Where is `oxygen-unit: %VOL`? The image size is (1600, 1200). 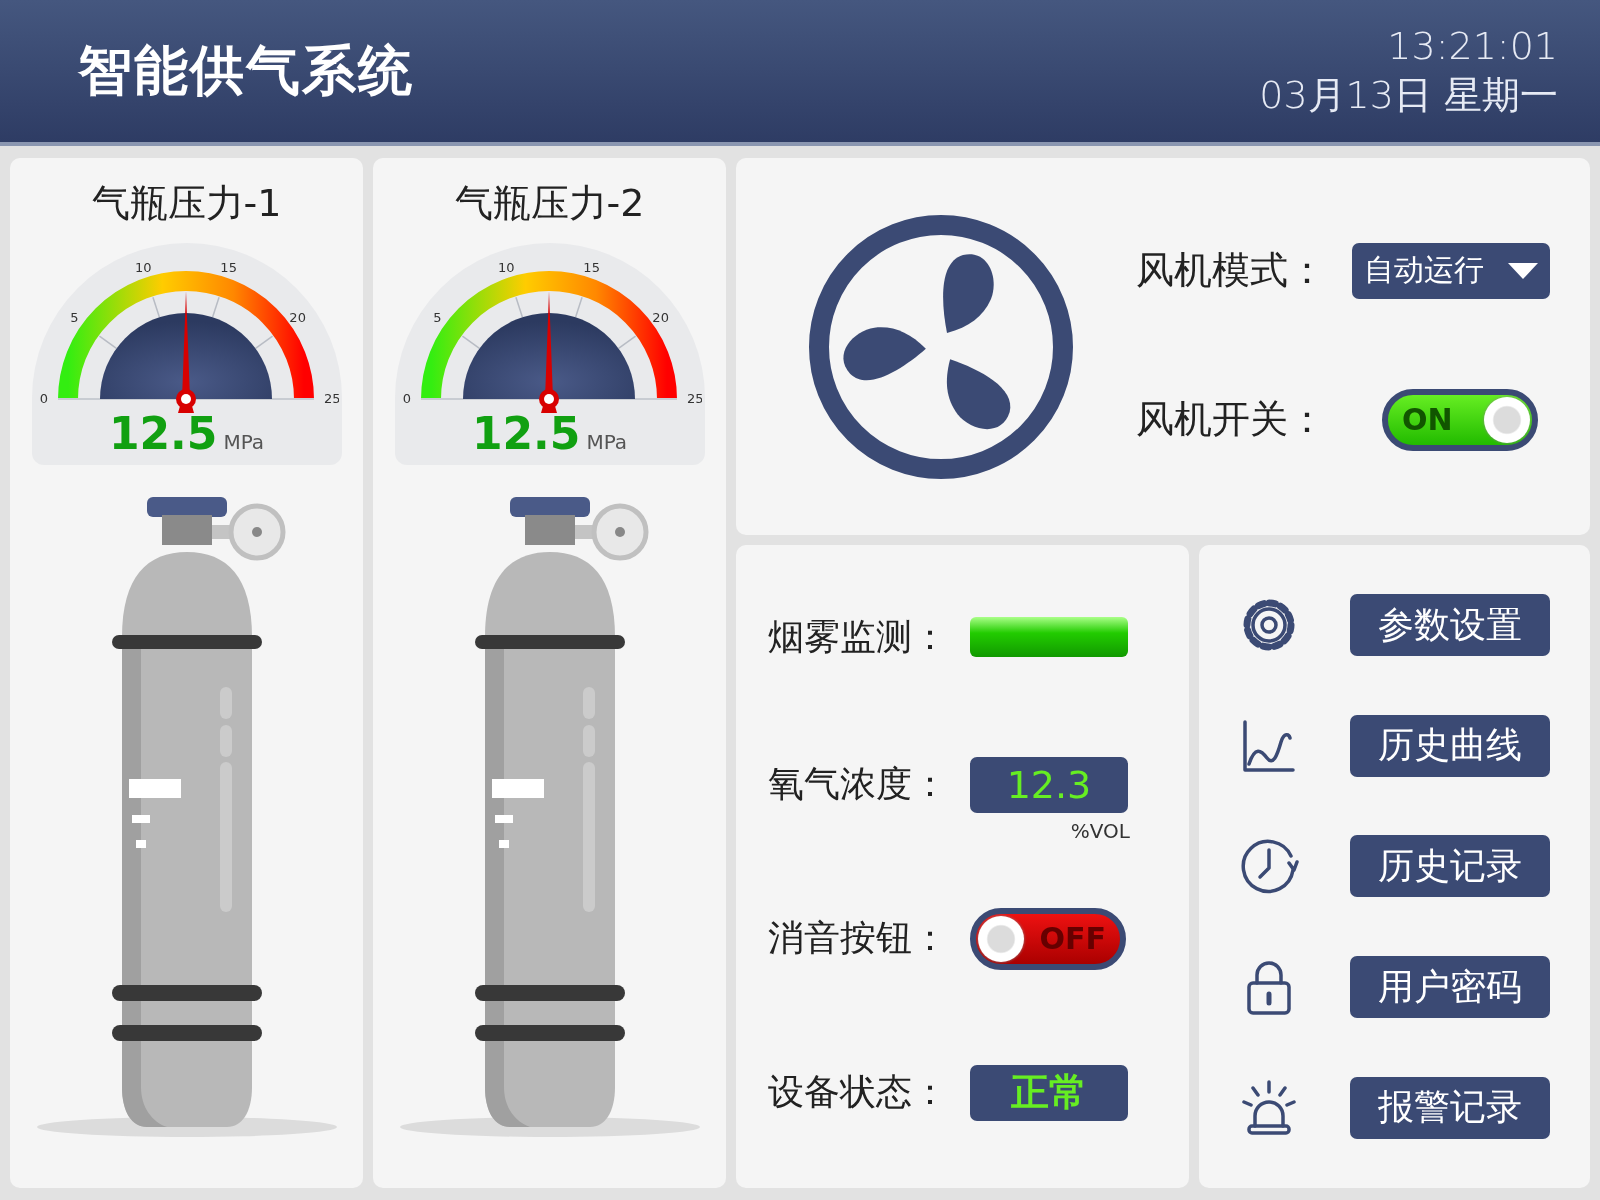
oxygen-unit: %VOL is located at coordinates (1100, 830).